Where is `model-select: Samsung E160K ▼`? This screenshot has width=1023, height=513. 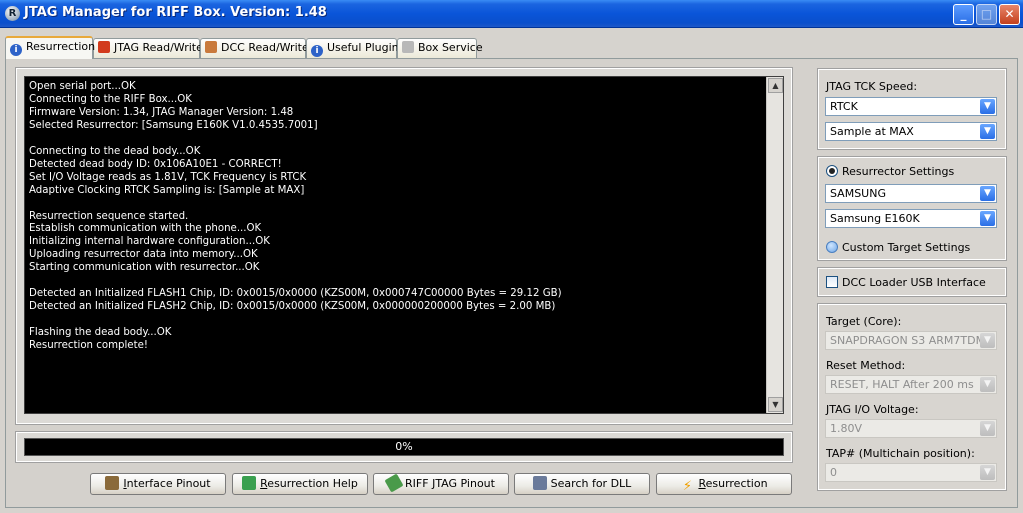 model-select: Samsung E160K ▼ is located at coordinates (911, 218).